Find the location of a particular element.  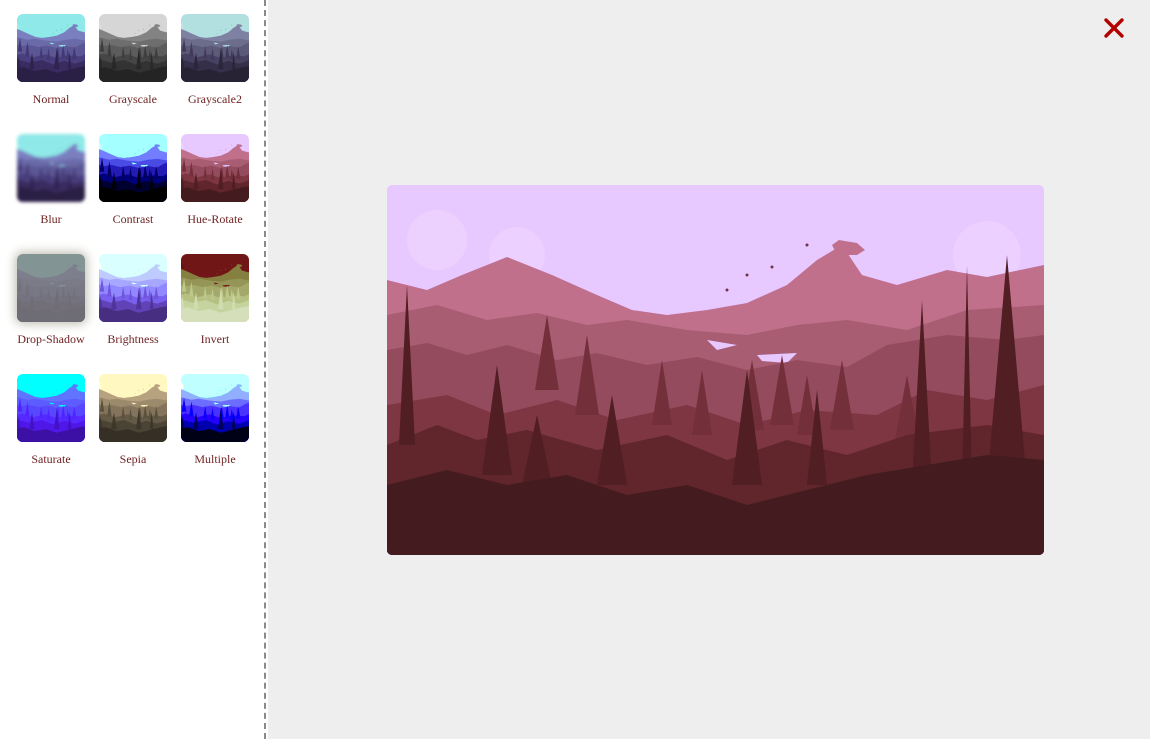

filter-option-grayscale2: Grayscale2 is located at coordinates (215, 64).